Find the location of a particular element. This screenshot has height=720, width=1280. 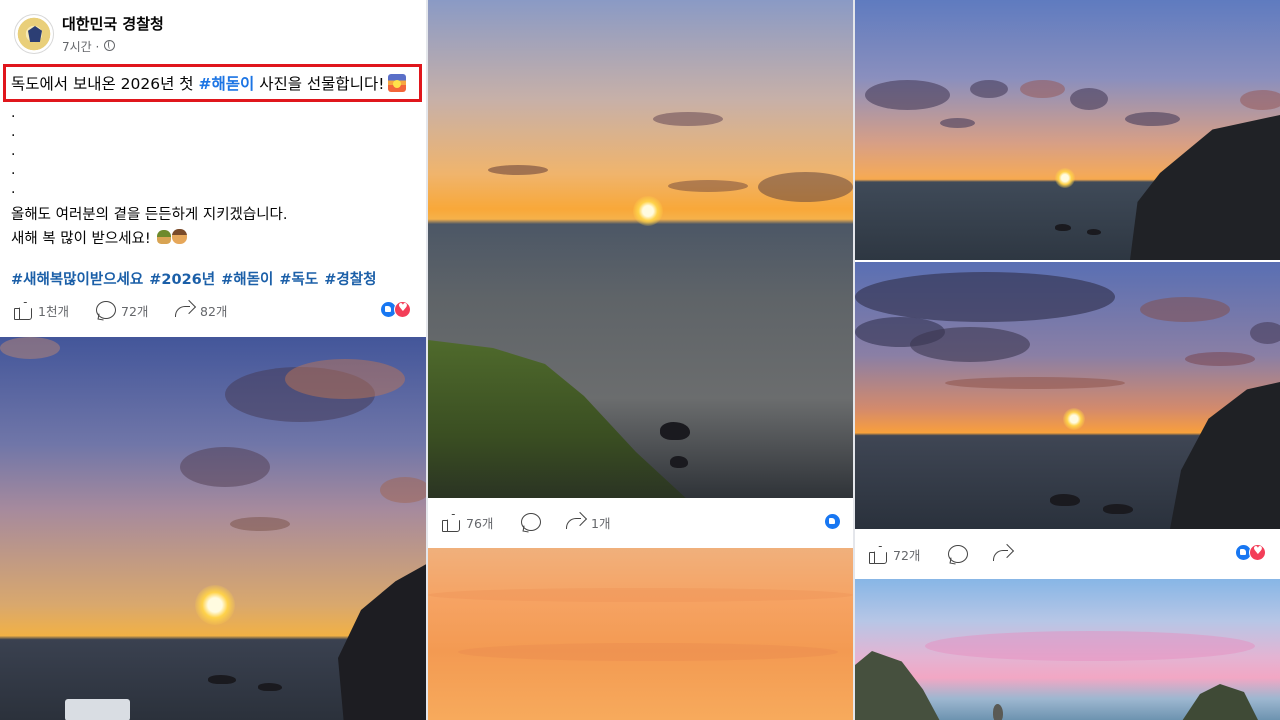

headline-text-end: 사진을 선물합니다! is located at coordinates (319, 84).